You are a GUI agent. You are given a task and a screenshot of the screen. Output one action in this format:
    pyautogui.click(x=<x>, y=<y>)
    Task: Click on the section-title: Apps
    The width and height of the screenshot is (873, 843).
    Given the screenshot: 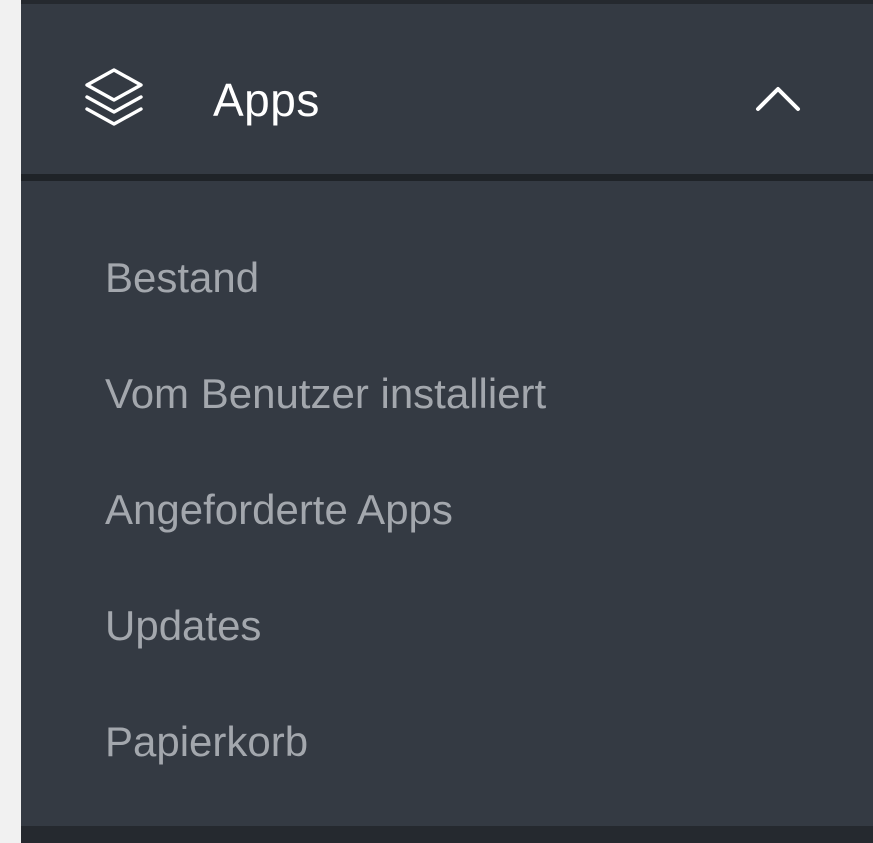 What is the action you would take?
    pyautogui.click(x=266, y=100)
    